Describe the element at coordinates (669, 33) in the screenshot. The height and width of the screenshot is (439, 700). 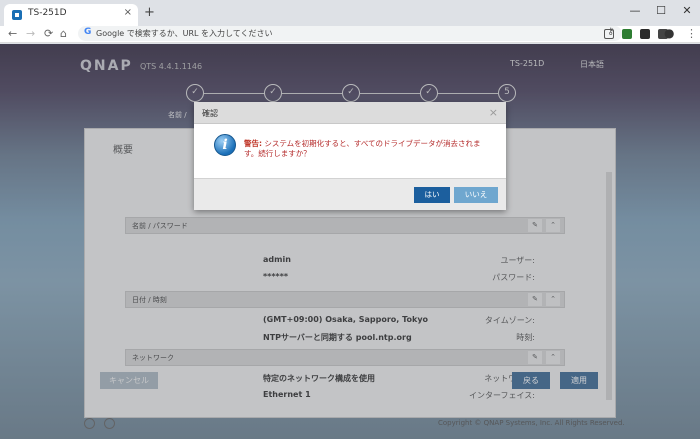
I see `profile-avatar-icon: ●` at that location.